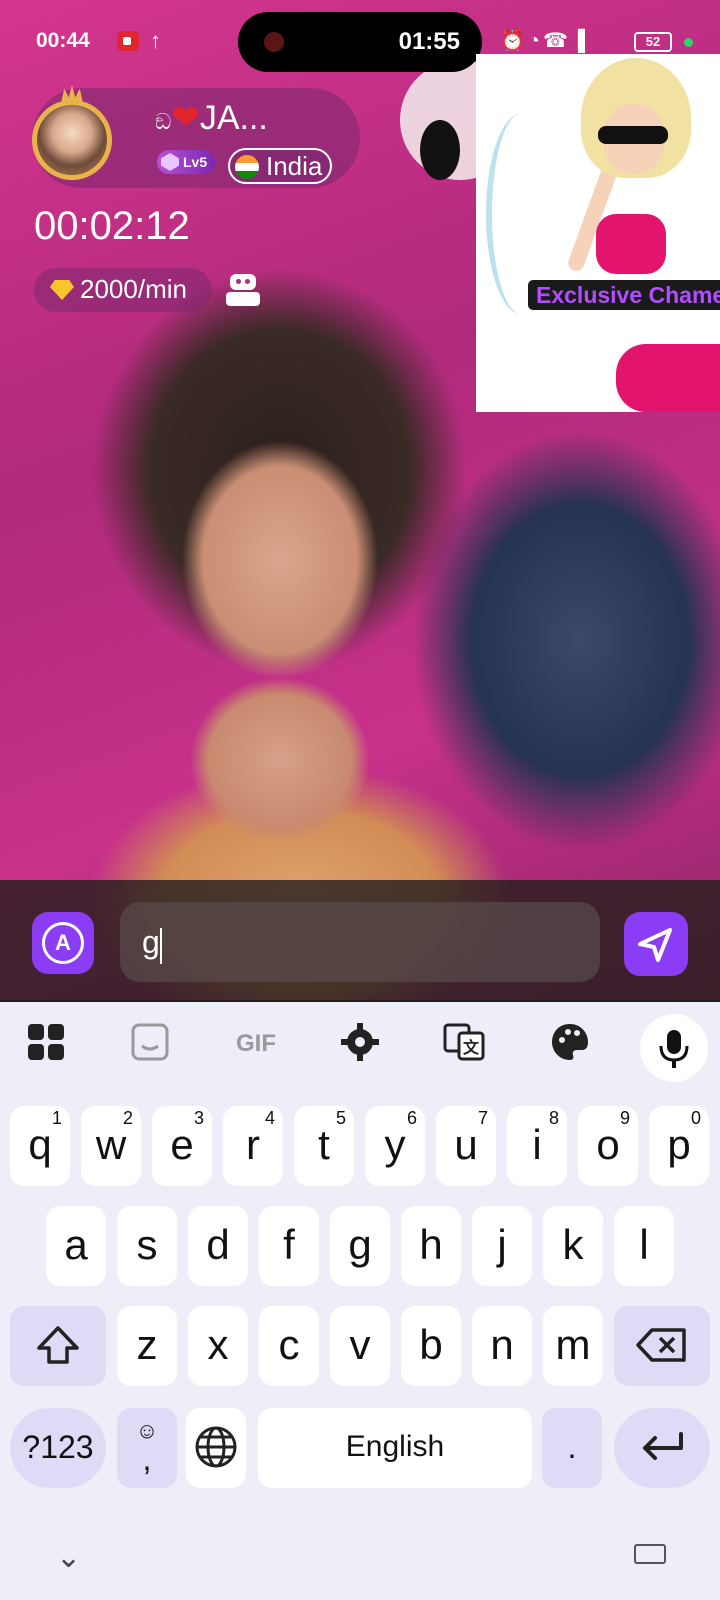  I want to click on microphone-button, so click(674, 1048).